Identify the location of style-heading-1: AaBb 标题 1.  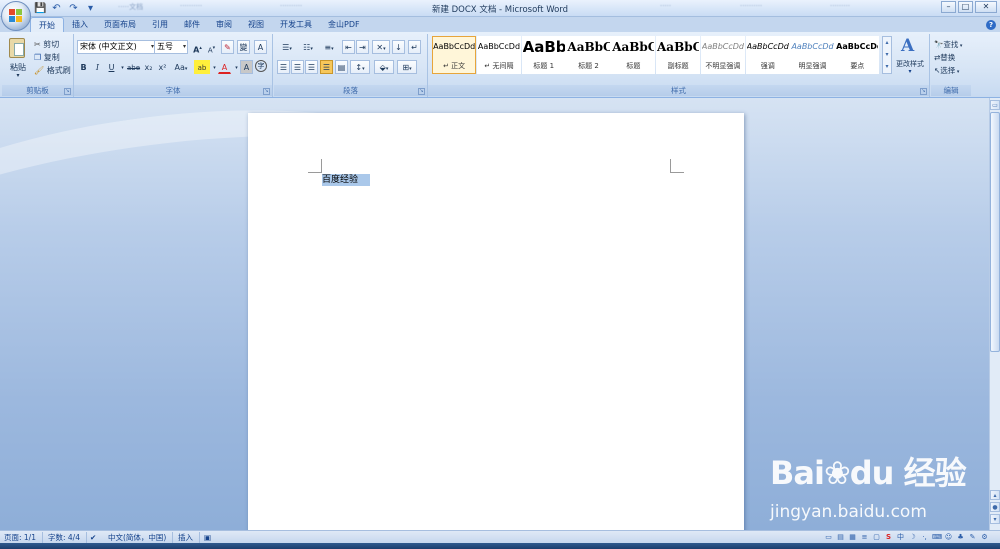
(543, 55).